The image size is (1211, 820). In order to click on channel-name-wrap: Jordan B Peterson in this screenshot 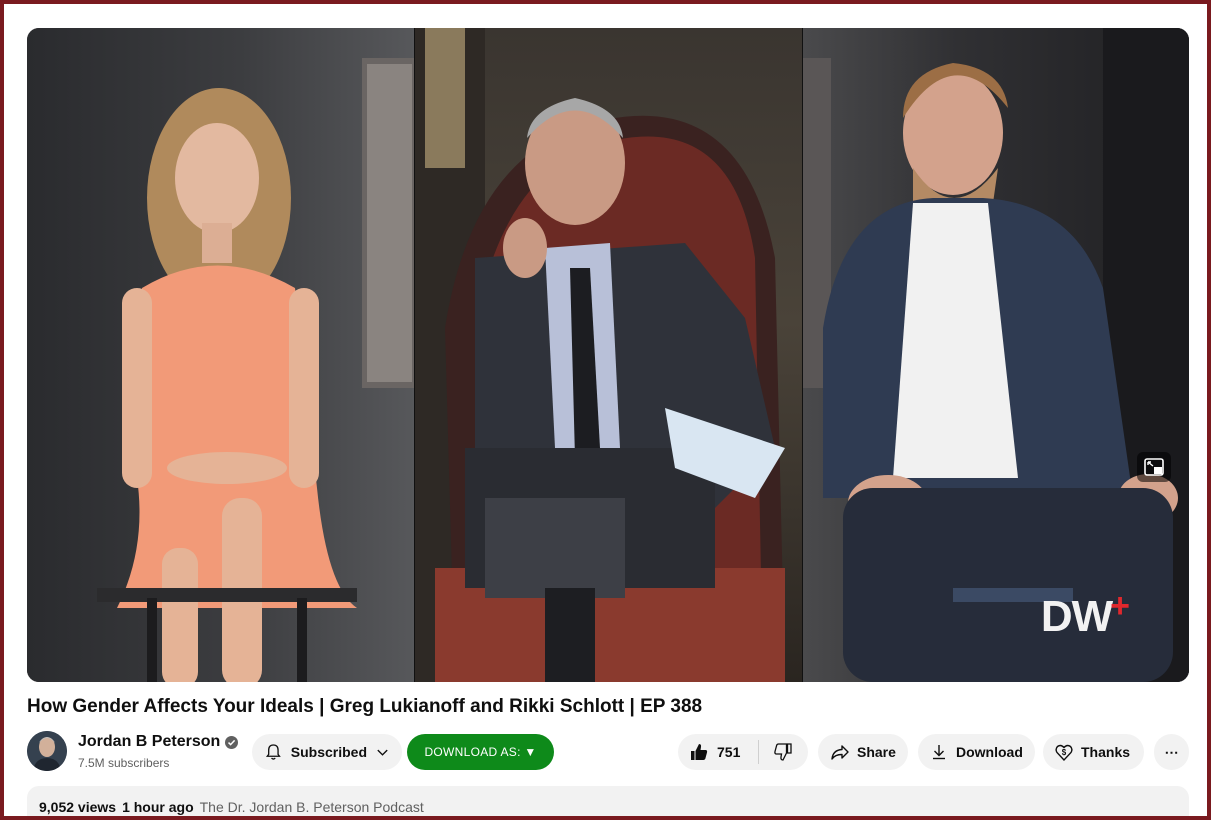, I will do `click(158, 742)`.